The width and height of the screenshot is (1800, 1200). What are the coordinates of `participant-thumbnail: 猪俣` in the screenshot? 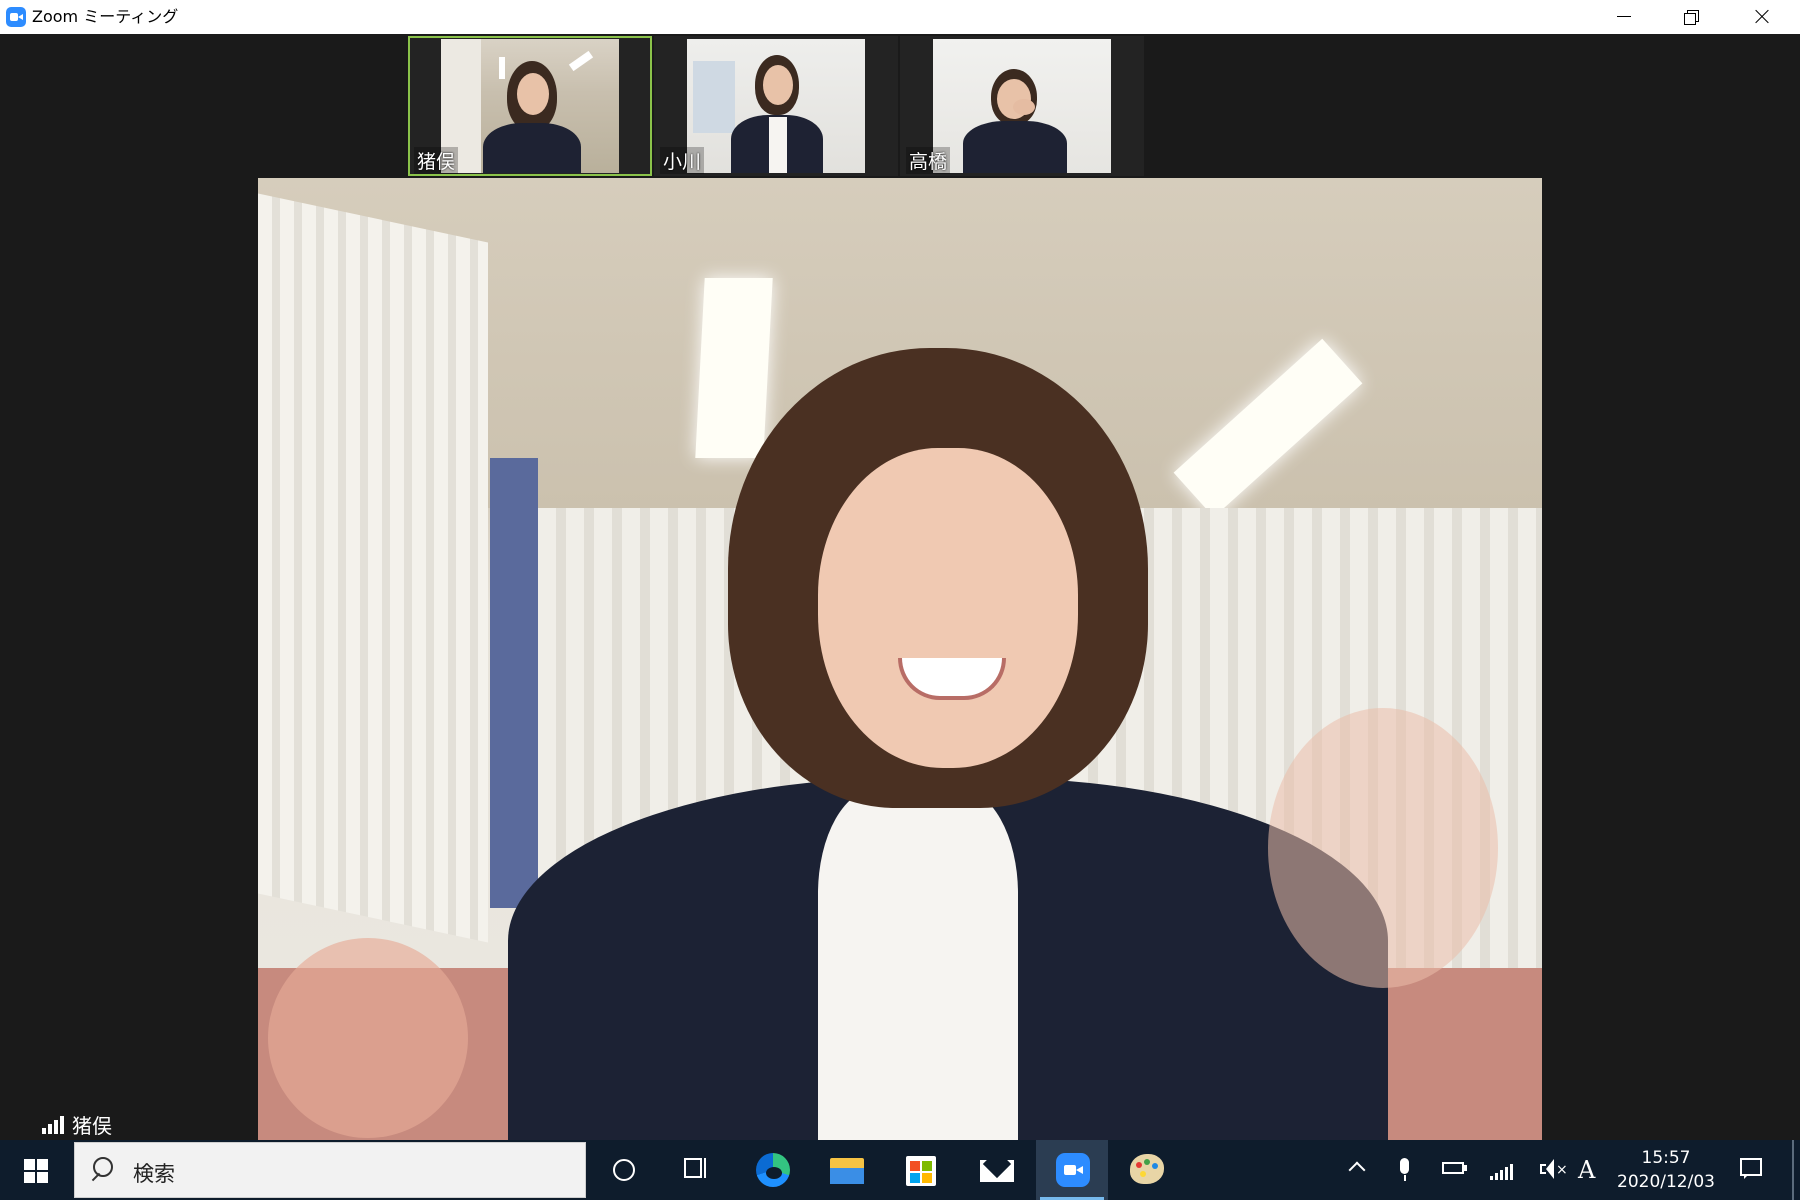 It's located at (530, 106).